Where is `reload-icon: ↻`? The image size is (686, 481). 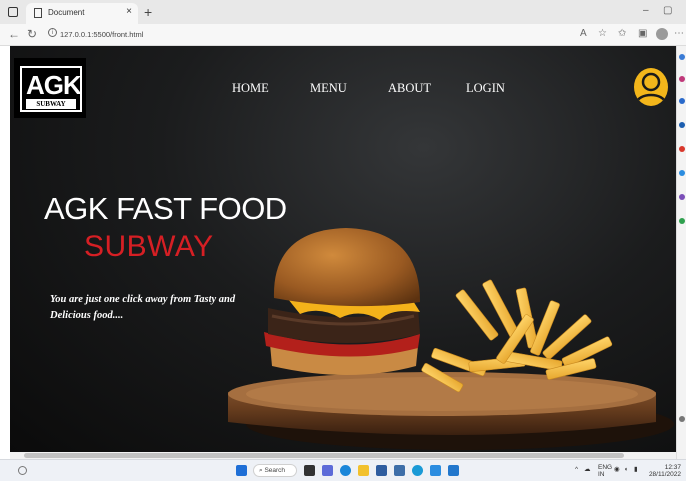 reload-icon: ↻ is located at coordinates (32, 34).